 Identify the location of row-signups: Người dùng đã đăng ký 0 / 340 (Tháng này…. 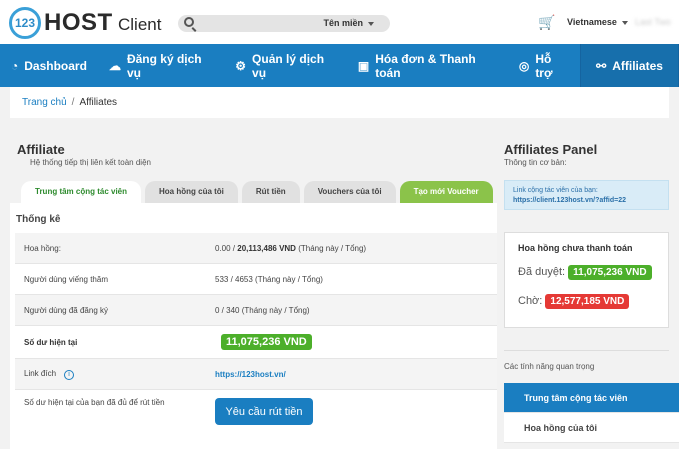
(256, 310).